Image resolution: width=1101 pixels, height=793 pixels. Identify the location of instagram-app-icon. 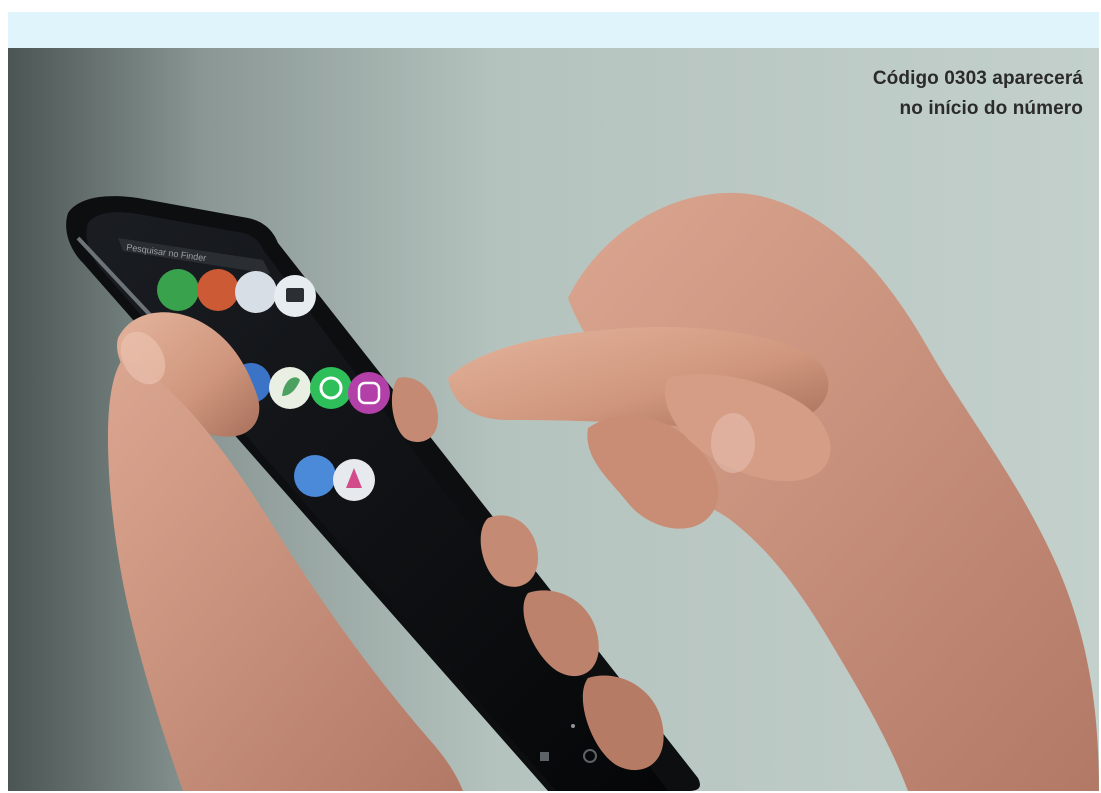
(369, 393).